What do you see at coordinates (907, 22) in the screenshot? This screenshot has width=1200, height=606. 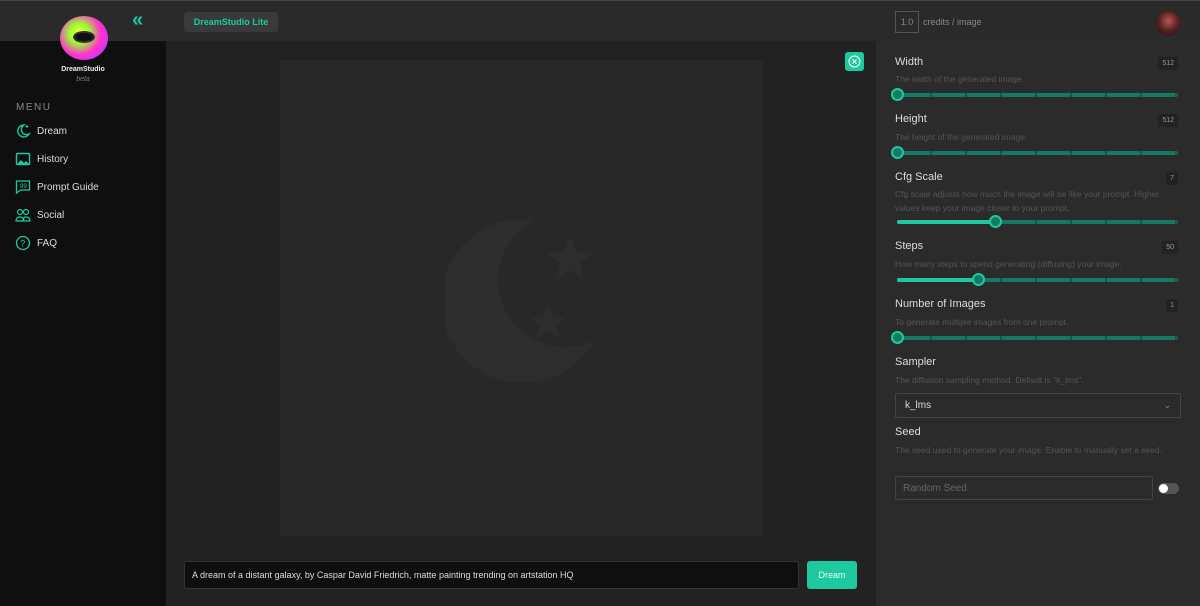 I see `credits-value: 1.0` at bounding box center [907, 22].